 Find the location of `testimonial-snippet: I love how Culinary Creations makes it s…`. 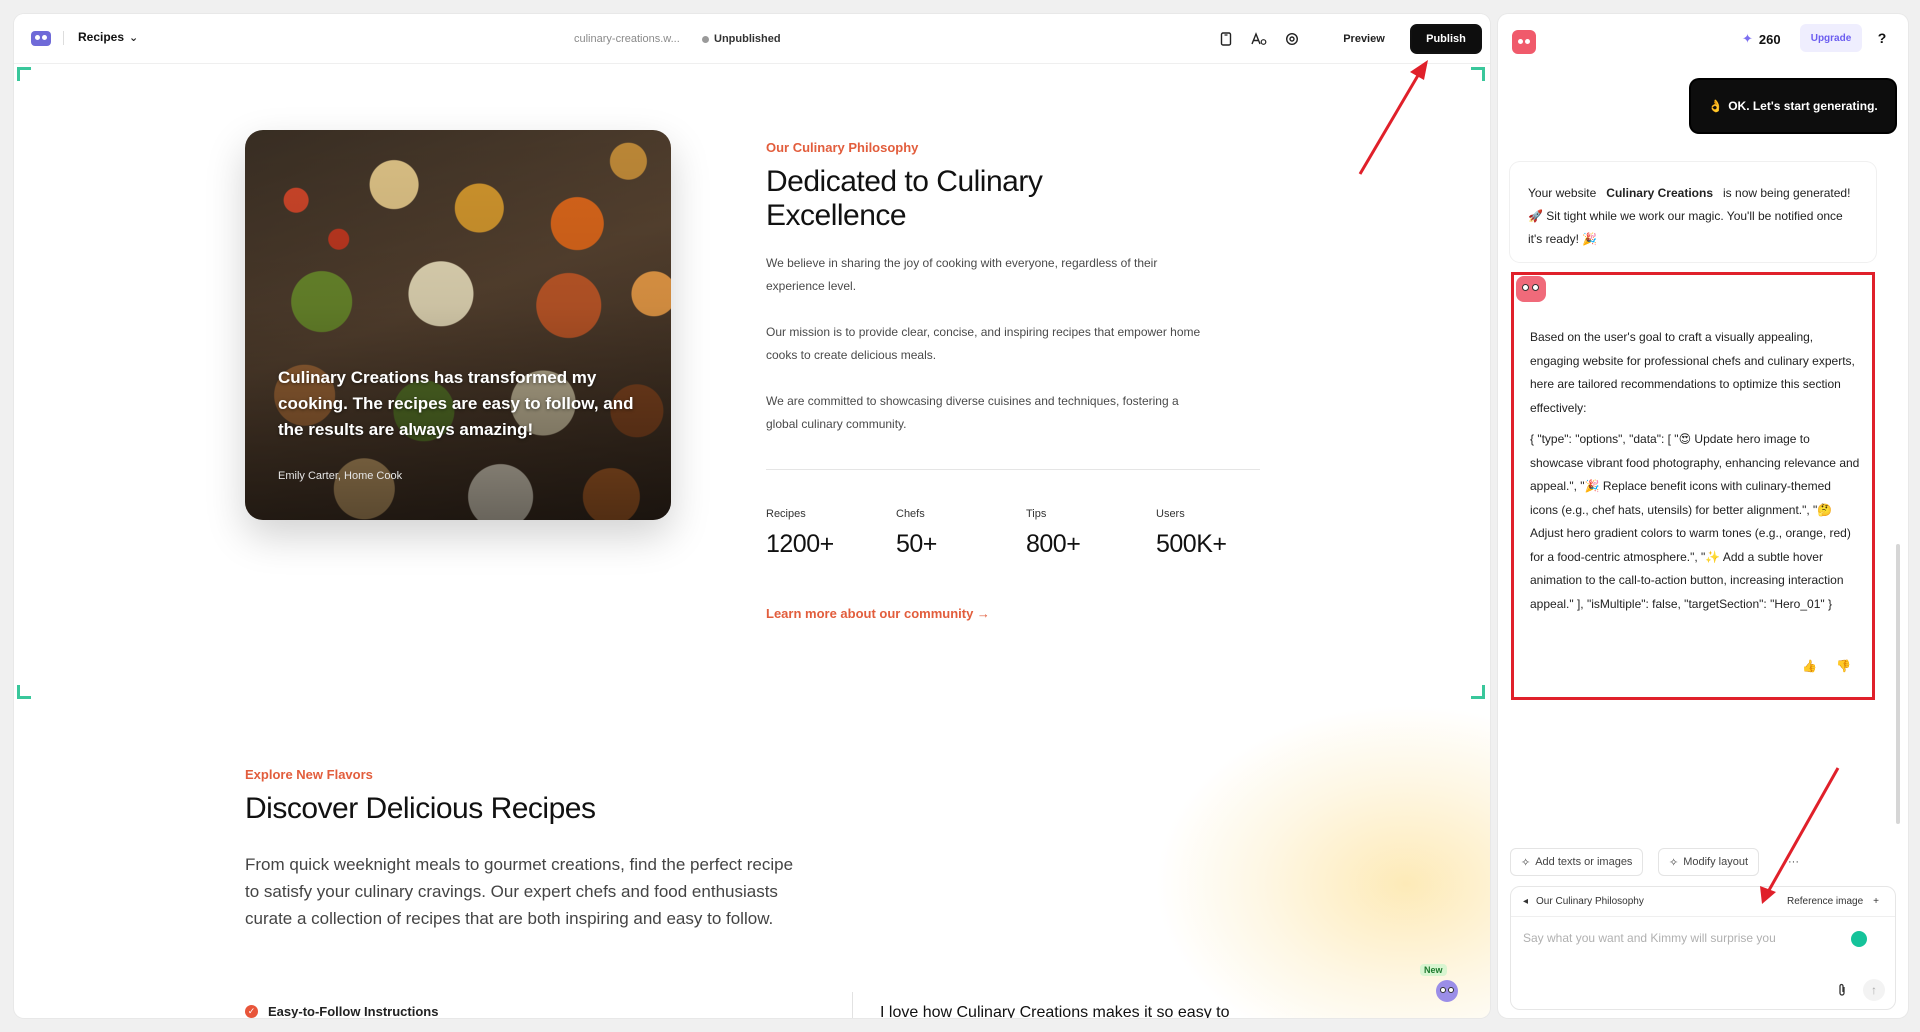

testimonial-snippet: I love how Culinary Creations makes it s… is located at coordinates (1055, 1011).